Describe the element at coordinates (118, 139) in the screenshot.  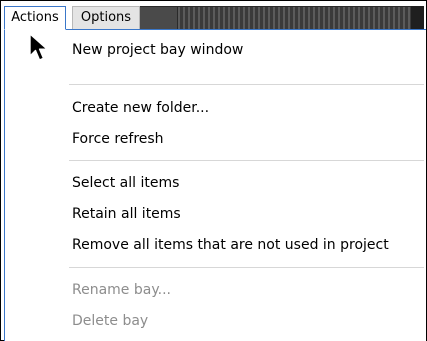
I see `menu-item-force-refresh: Force refresh` at that location.